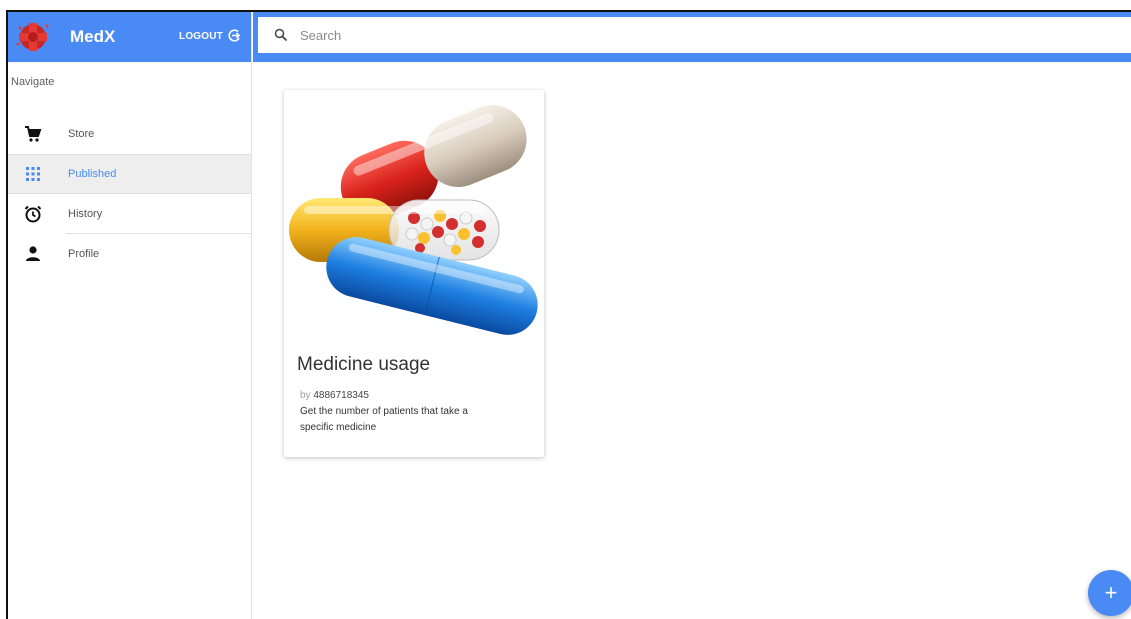 This screenshot has width=1131, height=619. I want to click on history-icon, so click(33, 214).